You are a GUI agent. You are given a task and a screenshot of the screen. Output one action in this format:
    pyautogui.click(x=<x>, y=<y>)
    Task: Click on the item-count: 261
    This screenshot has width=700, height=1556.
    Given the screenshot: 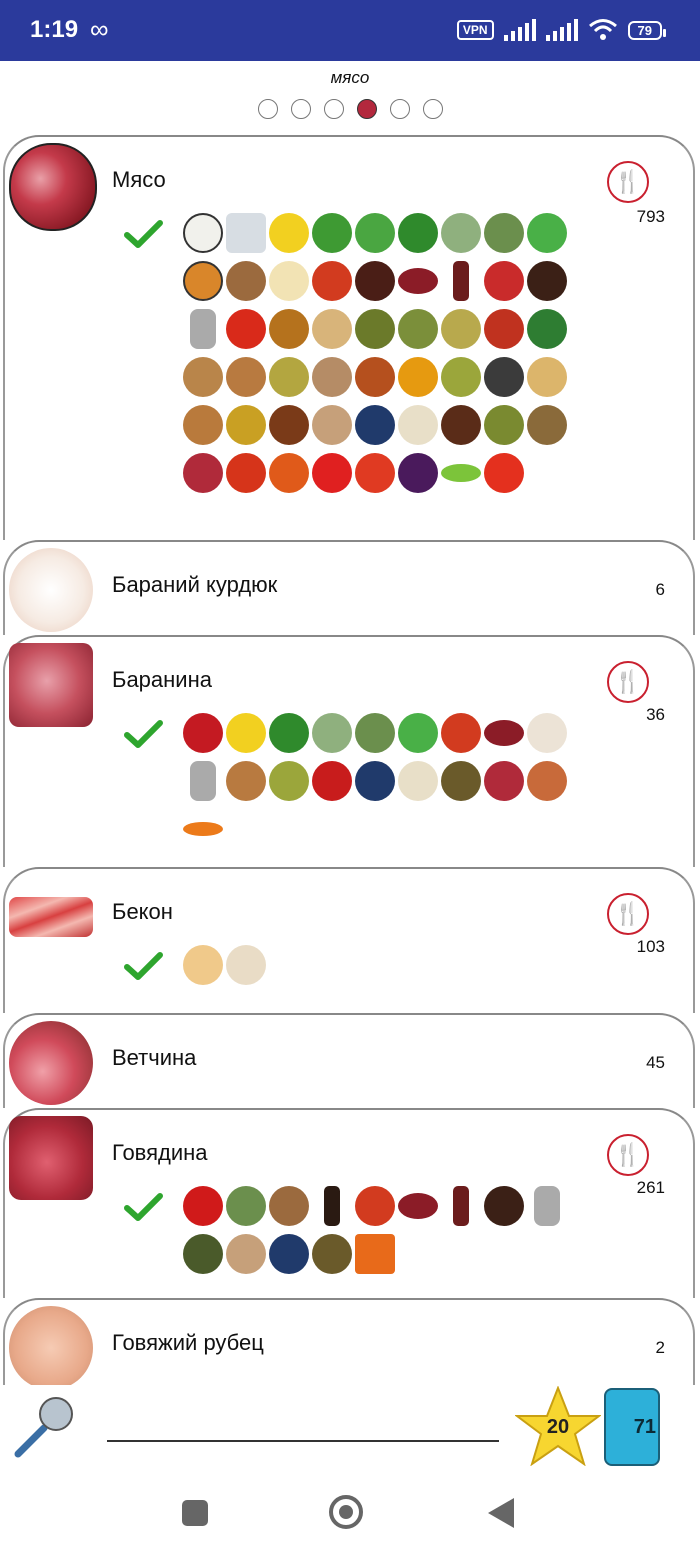 What is the action you would take?
    pyautogui.click(x=650, y=1187)
    